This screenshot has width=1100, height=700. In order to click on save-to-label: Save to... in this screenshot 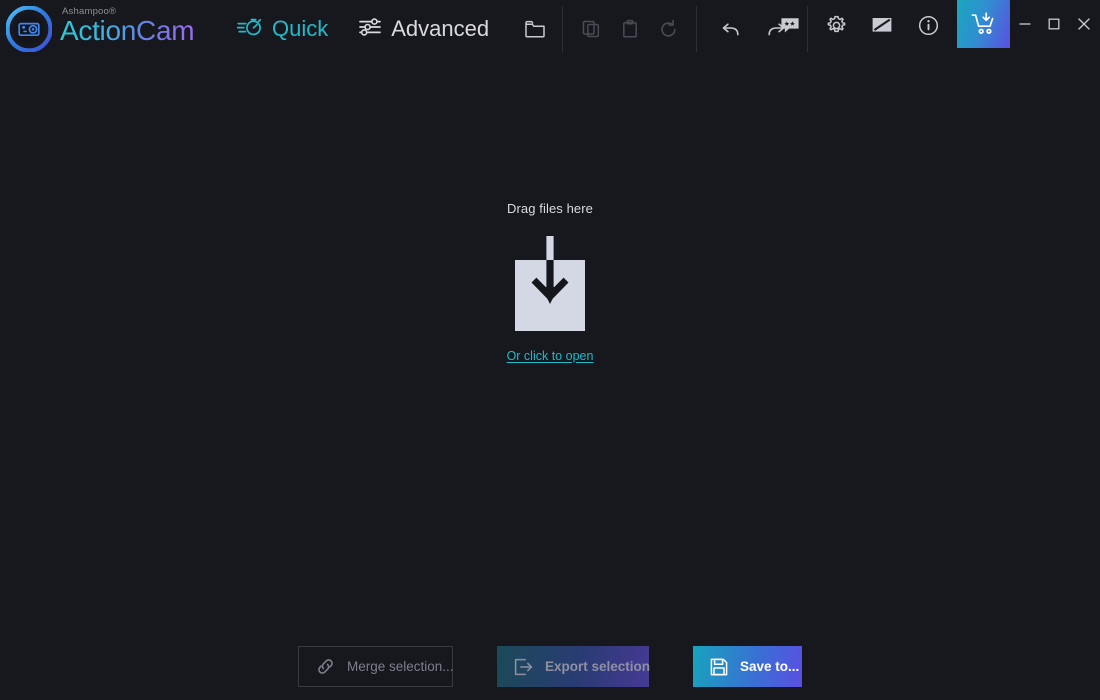, I will do `click(770, 666)`.